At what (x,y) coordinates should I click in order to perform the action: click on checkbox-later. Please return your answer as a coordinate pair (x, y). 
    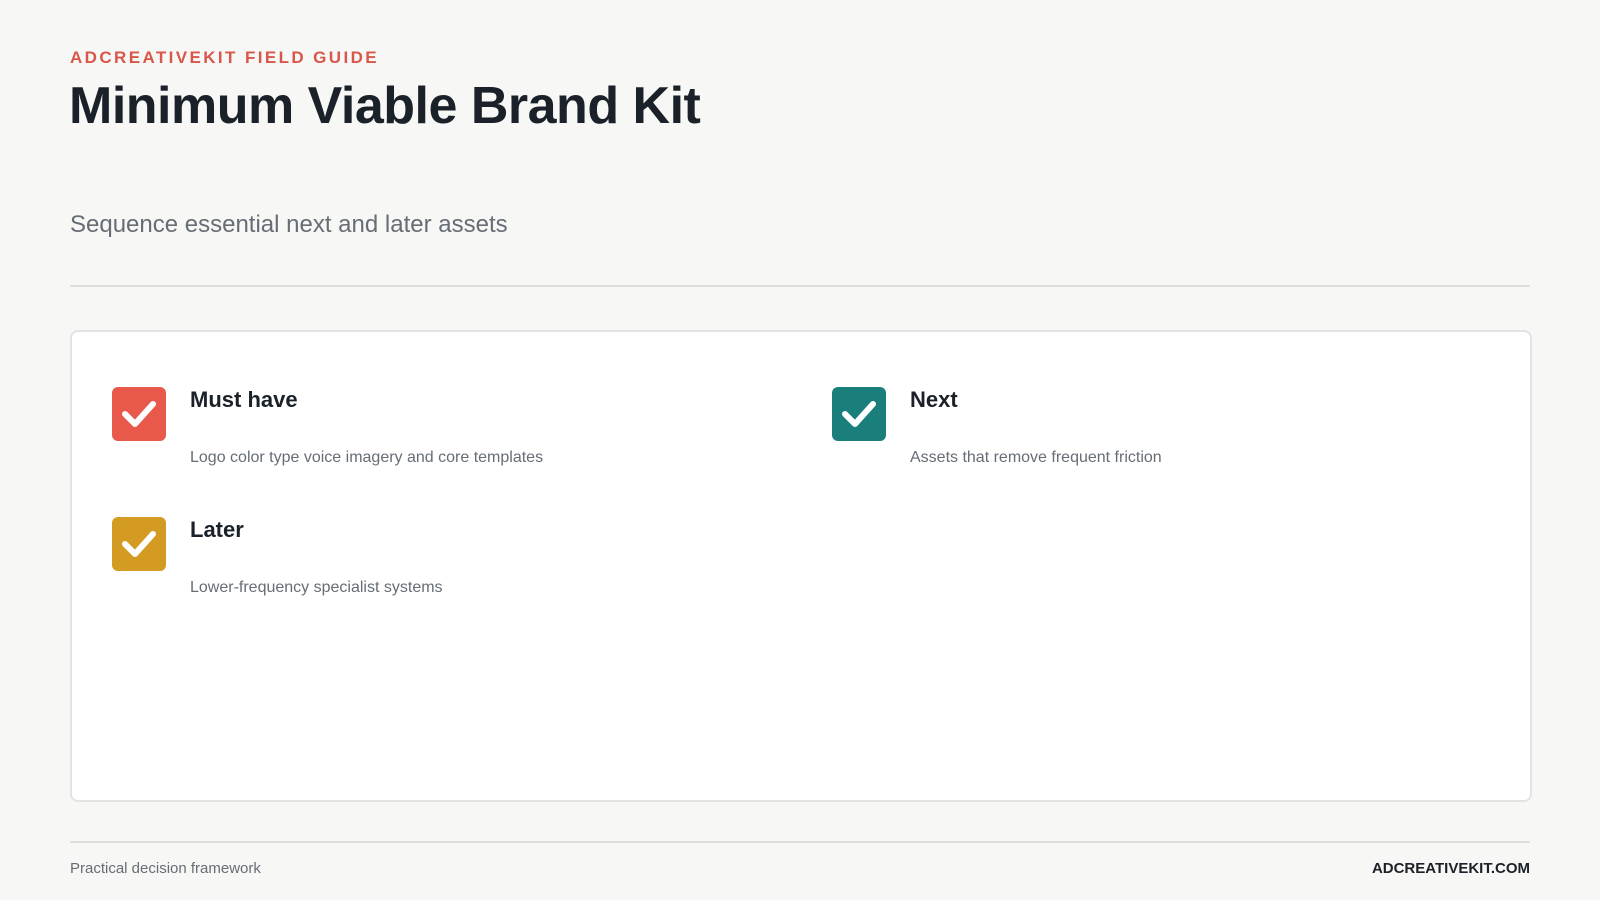
    Looking at the image, I should click on (139, 544).